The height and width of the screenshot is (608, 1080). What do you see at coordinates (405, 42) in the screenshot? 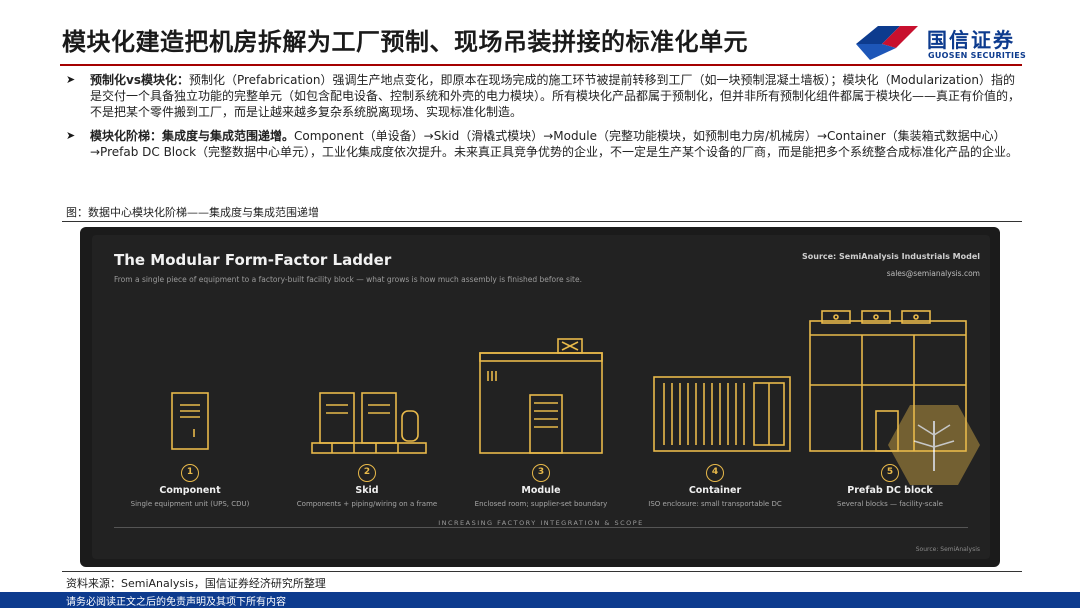
I see `page-title: 模块化建造把机房拆解为工厂预制、现场吊装拼接的标准化单元` at bounding box center [405, 42].